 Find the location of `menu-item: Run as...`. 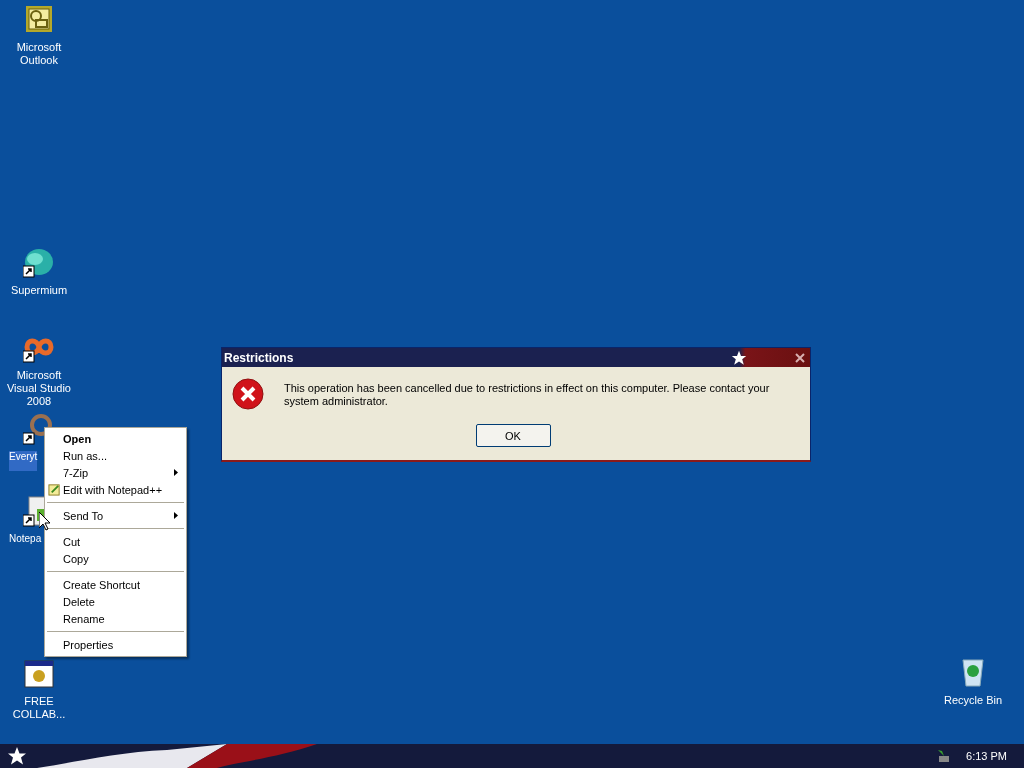

menu-item: Run as... is located at coordinates (115, 455).